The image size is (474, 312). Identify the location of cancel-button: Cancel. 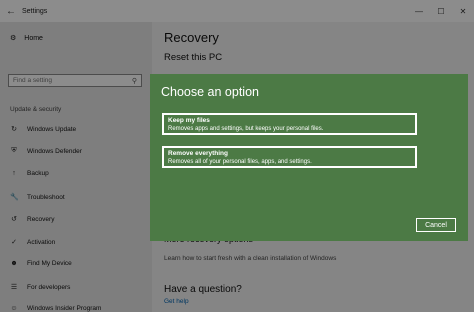
(436, 225).